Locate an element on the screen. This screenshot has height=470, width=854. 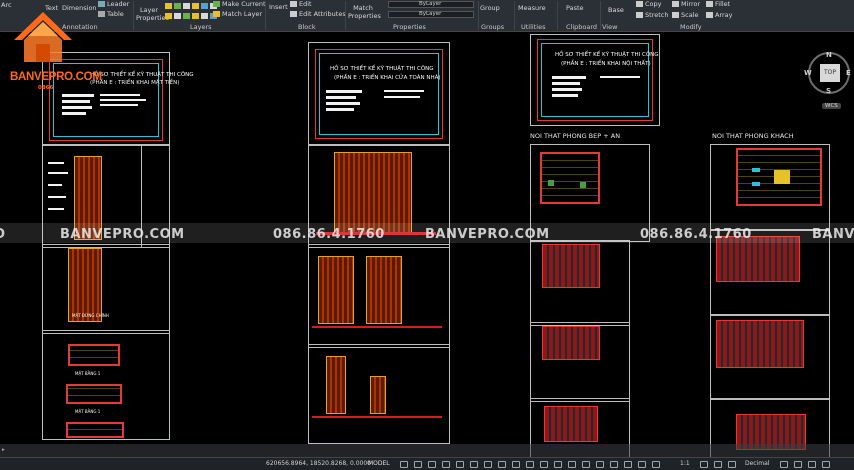
match-properties-button: Match Properties is located at coordinates (364, 12).